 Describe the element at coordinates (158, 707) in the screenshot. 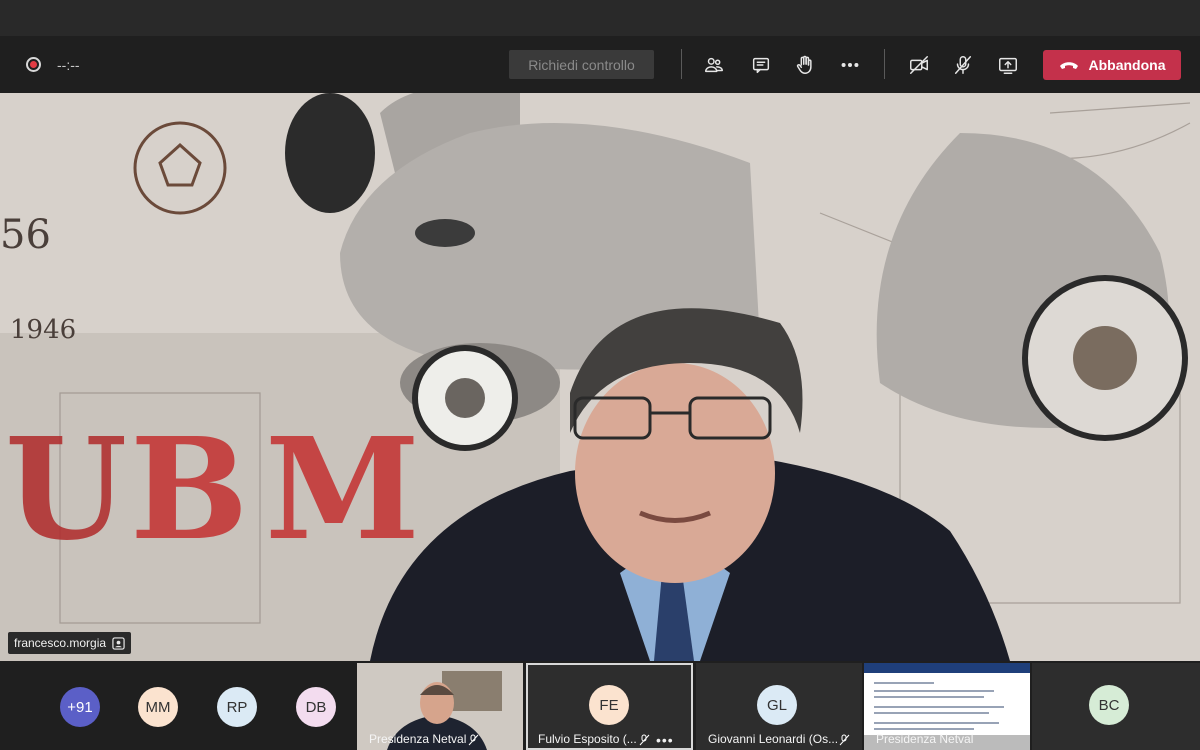

I see `avatar: MM` at that location.